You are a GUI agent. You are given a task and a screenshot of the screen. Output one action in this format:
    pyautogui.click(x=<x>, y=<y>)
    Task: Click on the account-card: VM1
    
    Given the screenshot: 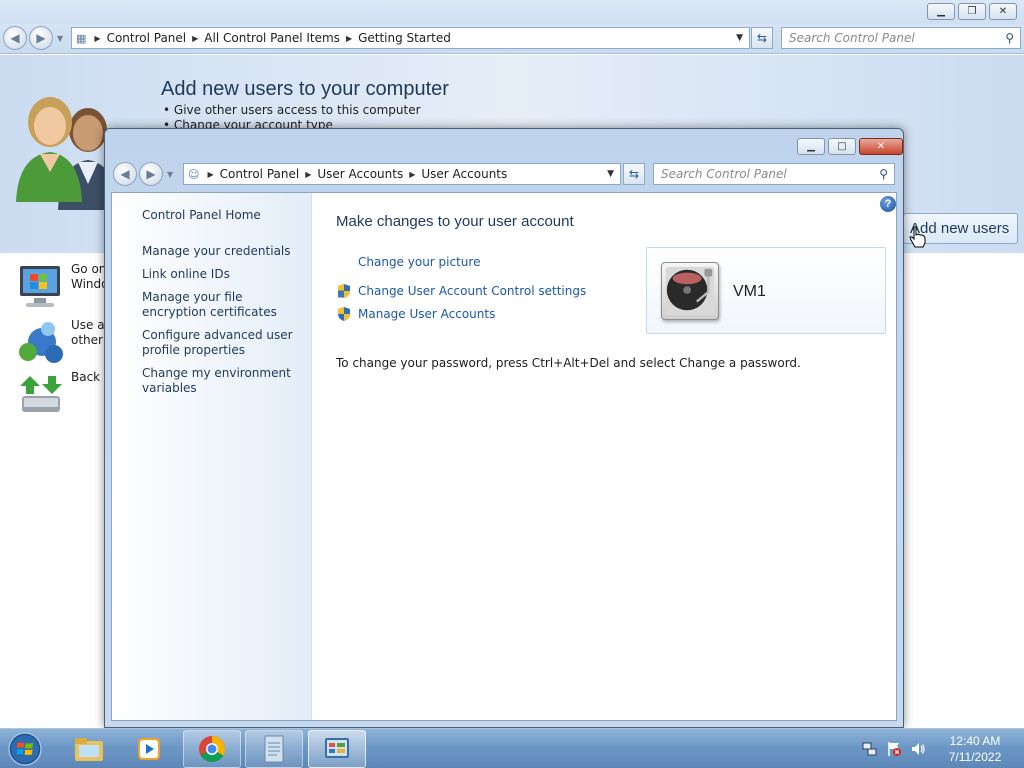 What is the action you would take?
    pyautogui.click(x=766, y=290)
    